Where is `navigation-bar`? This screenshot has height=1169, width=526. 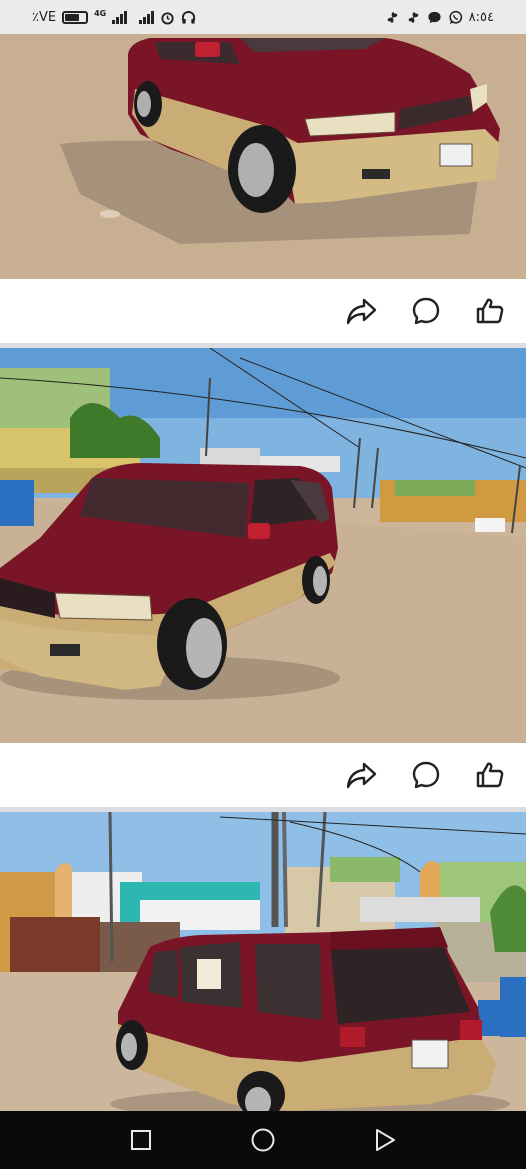 navigation-bar is located at coordinates (263, 1140).